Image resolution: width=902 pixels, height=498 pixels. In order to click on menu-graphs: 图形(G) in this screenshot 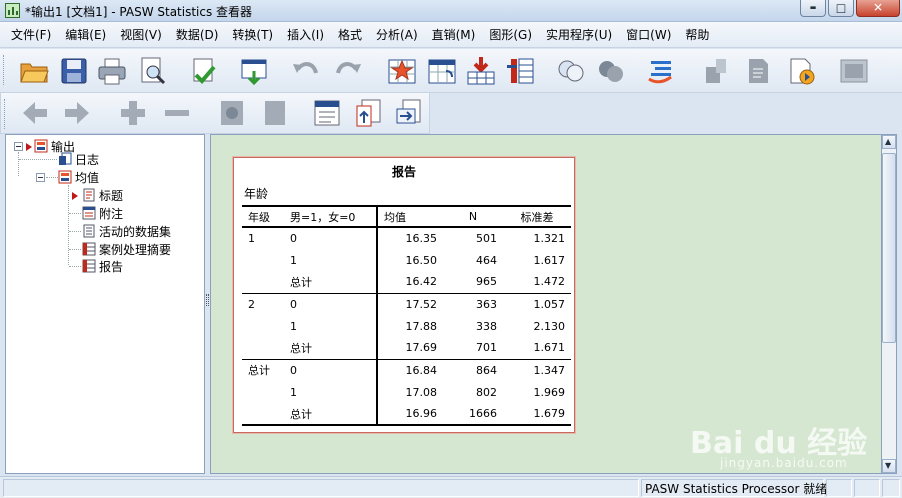, I will do `click(510, 35)`.